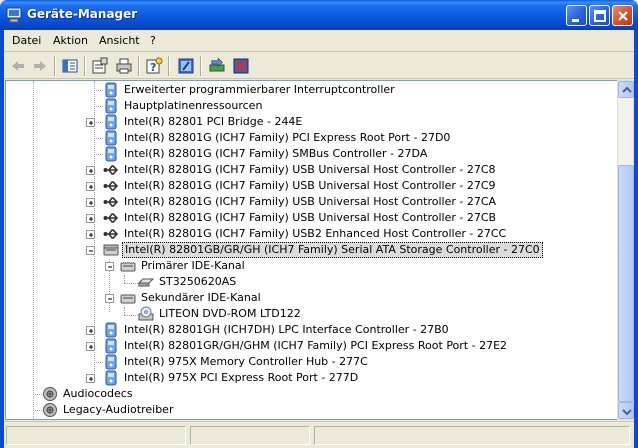  What do you see at coordinates (198, 281) in the screenshot?
I see `tree-item-label: ST3250620AS` at bounding box center [198, 281].